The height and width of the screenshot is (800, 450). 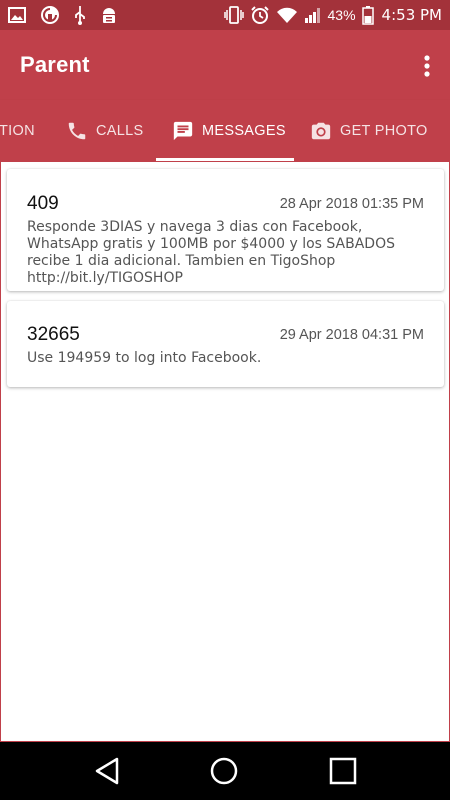 I want to click on tab-get-photo: GET PHOTO, so click(x=369, y=131).